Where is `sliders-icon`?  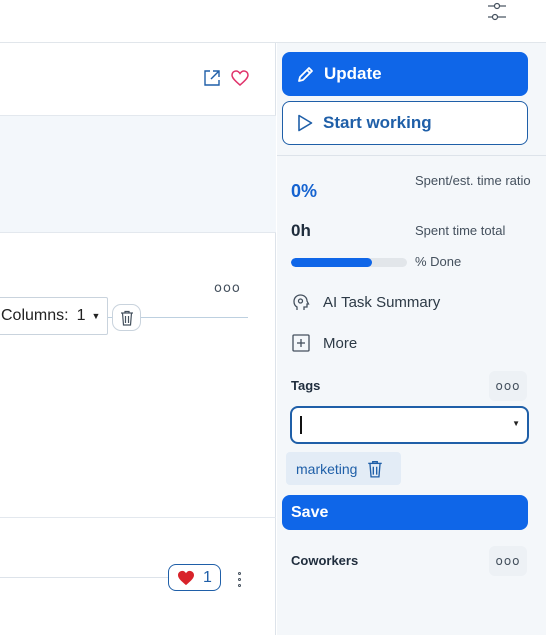 sliders-icon is located at coordinates (497, 12).